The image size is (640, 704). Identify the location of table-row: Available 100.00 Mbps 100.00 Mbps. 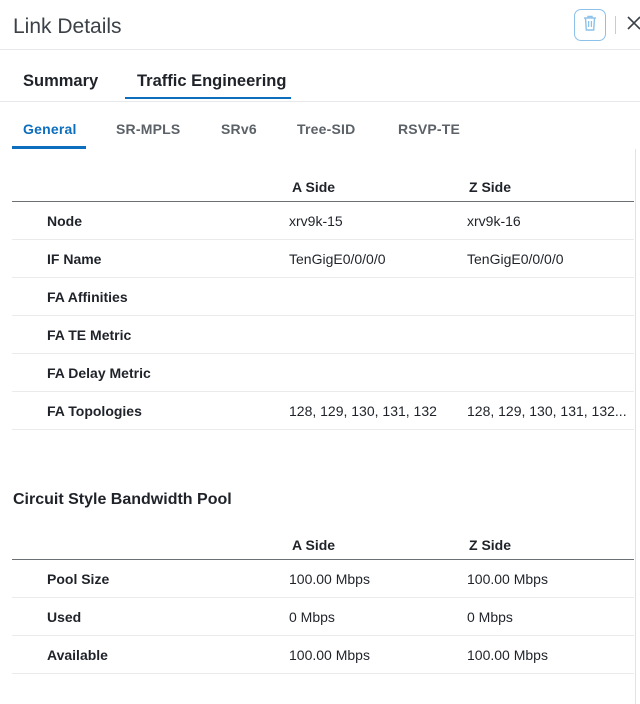
(323, 655).